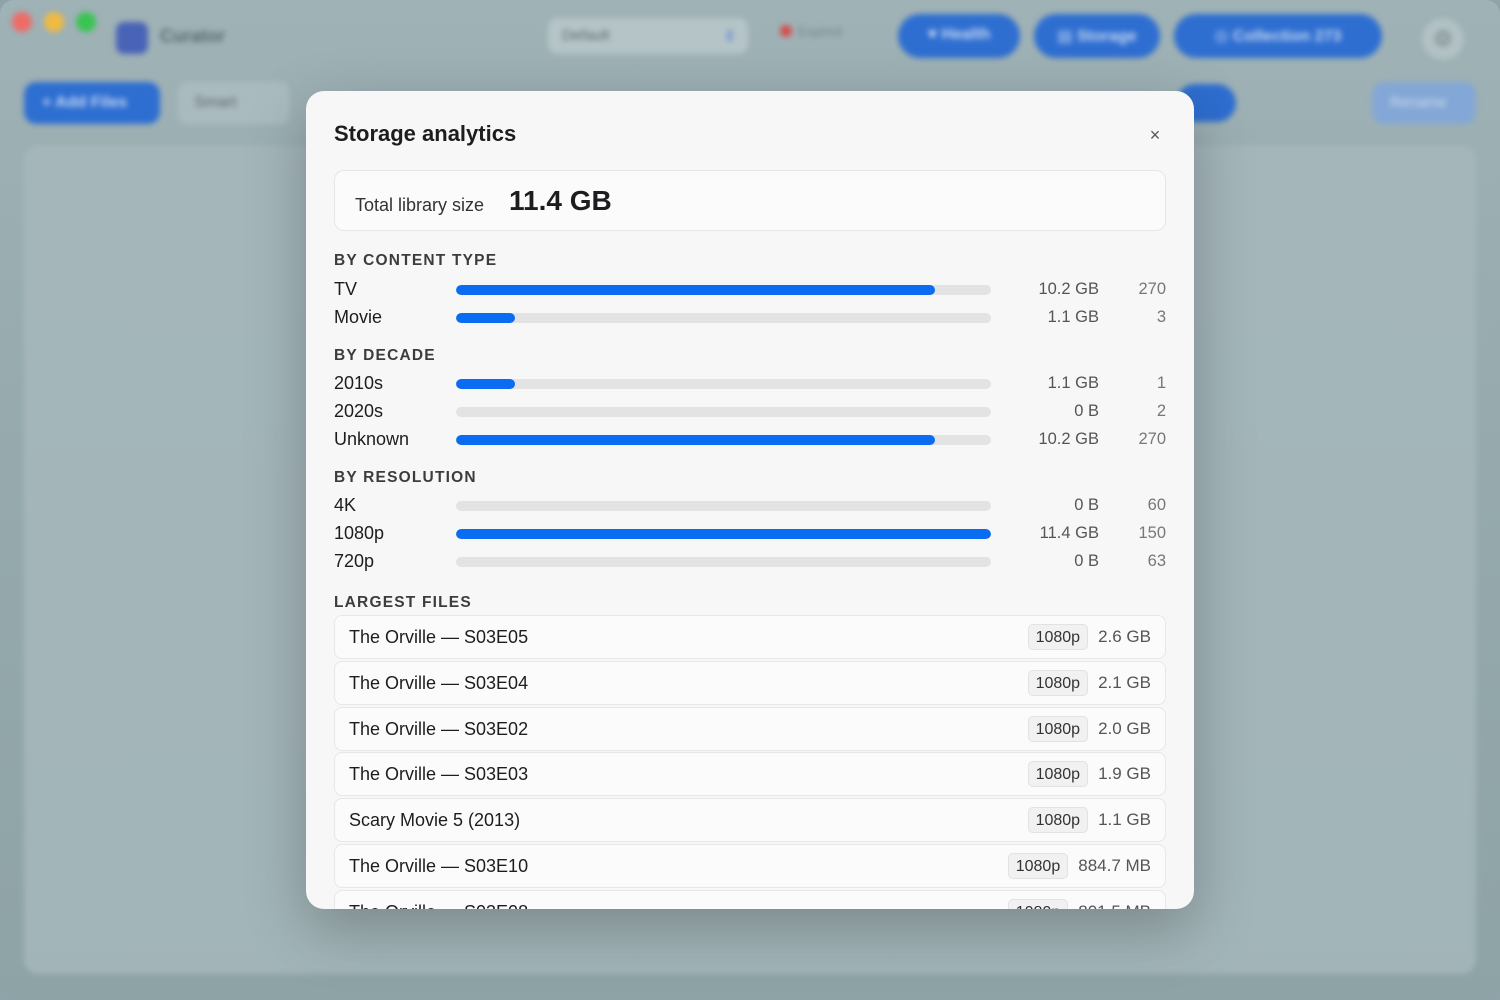  What do you see at coordinates (1221, 36) in the screenshot?
I see `collection-icon: ◎` at bounding box center [1221, 36].